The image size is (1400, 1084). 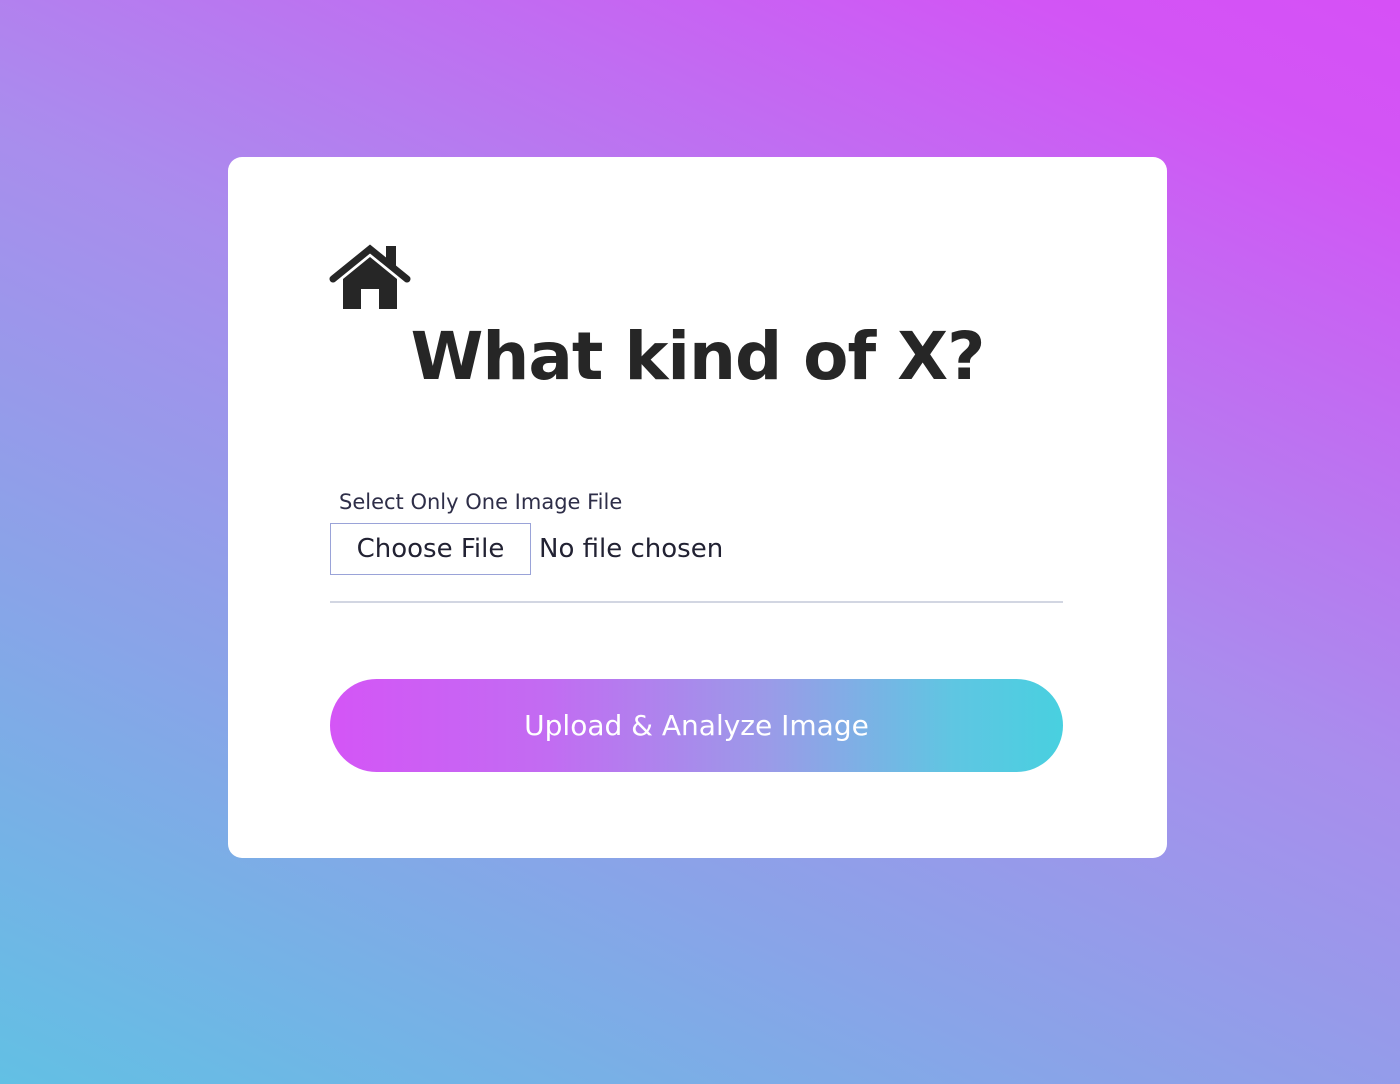 I want to click on divider, so click(x=696, y=602).